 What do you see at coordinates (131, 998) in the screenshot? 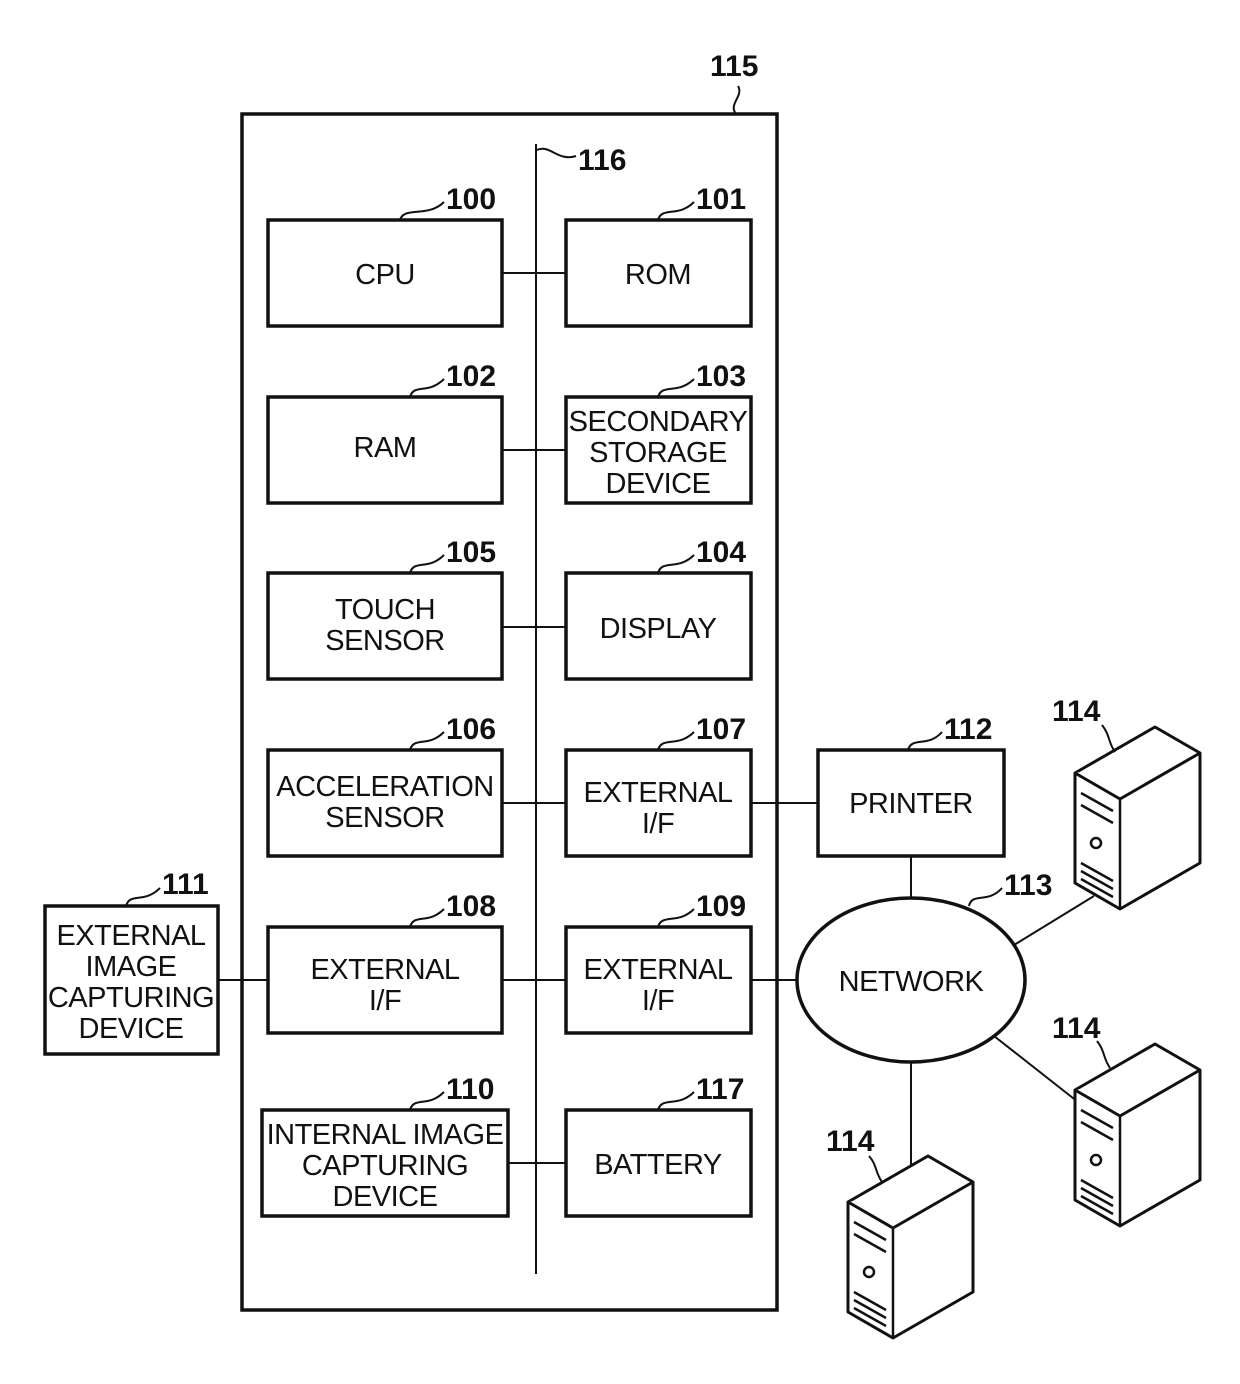
I see `external-camera-label-line3: CAPTURING` at bounding box center [131, 998].